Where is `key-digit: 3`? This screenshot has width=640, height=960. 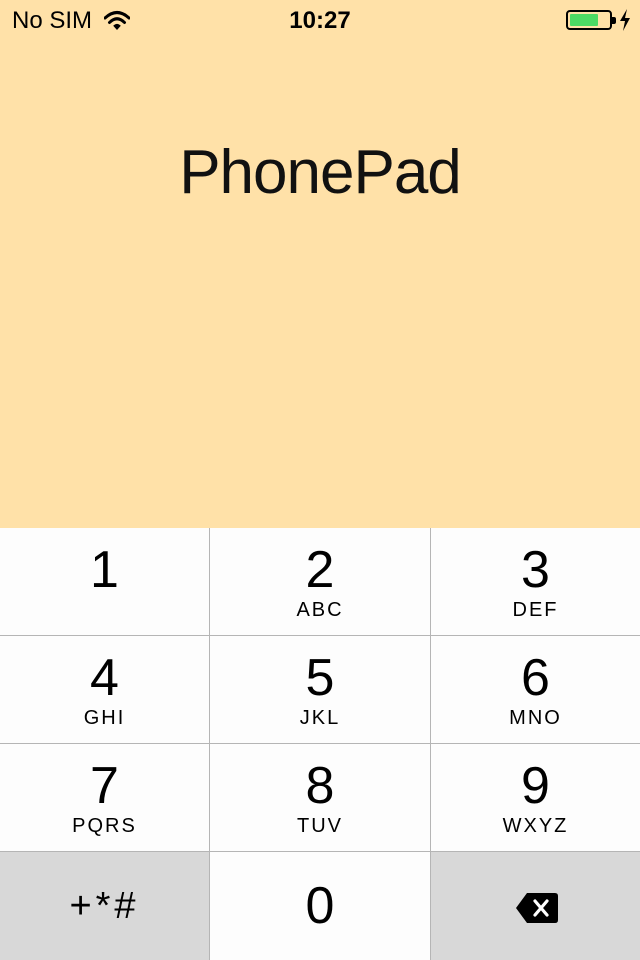 key-digit: 3 is located at coordinates (535, 570).